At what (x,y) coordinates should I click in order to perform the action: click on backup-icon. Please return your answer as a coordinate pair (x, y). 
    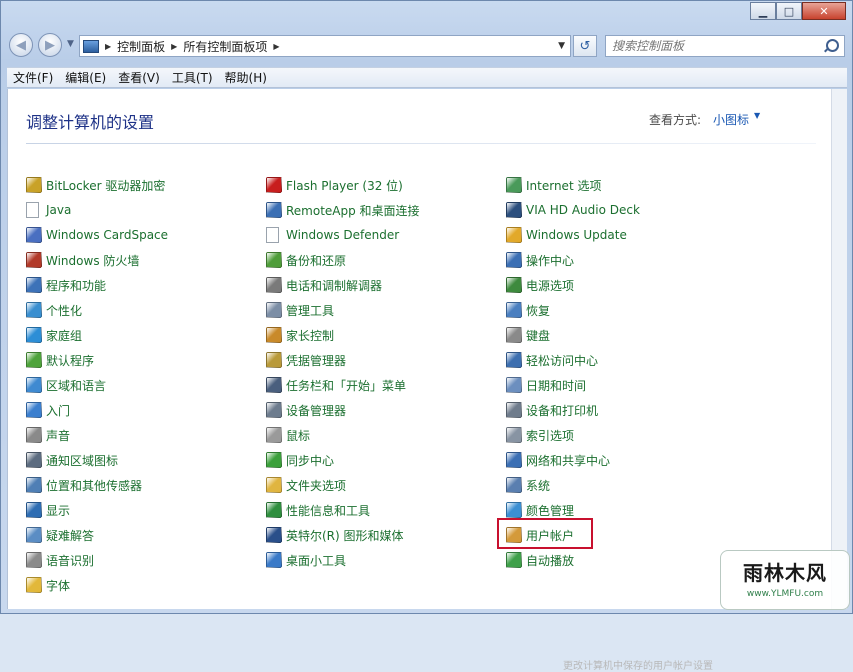
    Looking at the image, I should click on (274, 260).